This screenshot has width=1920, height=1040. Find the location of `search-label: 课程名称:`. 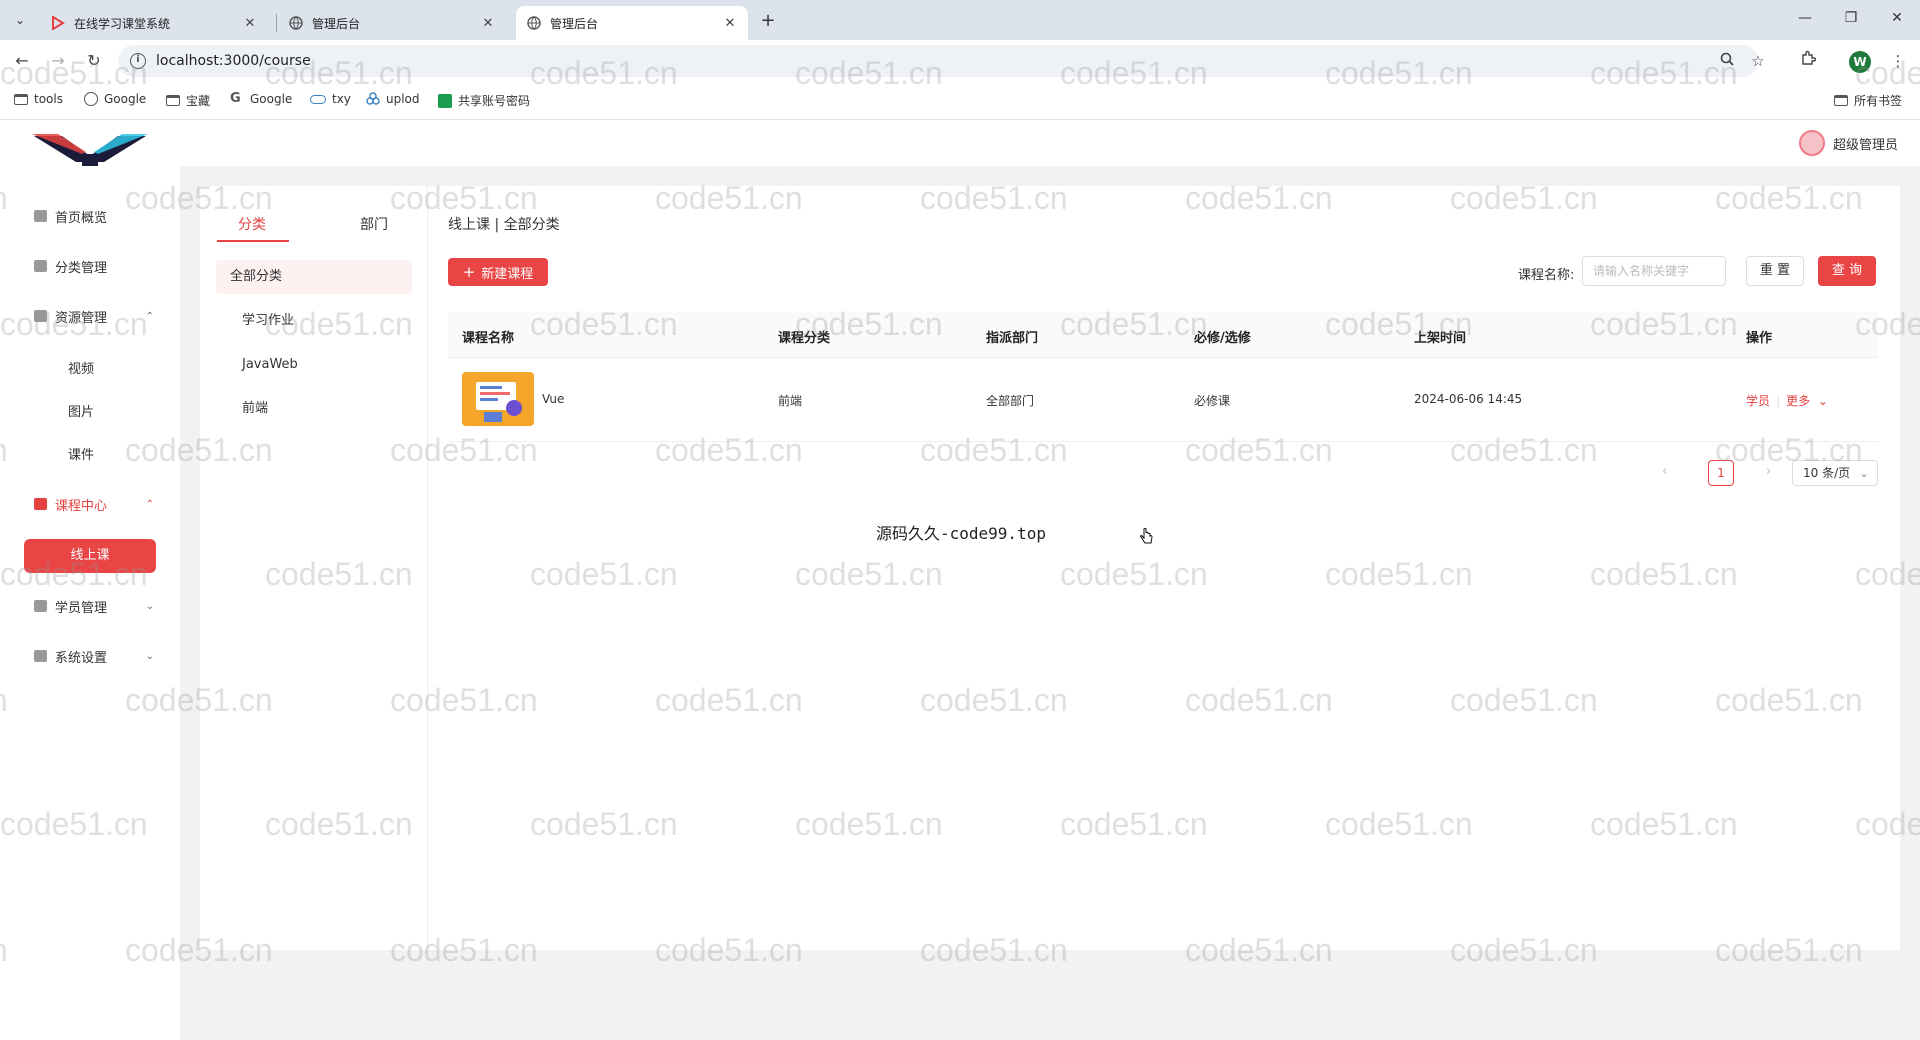

search-label: 课程名称: is located at coordinates (1546, 275).